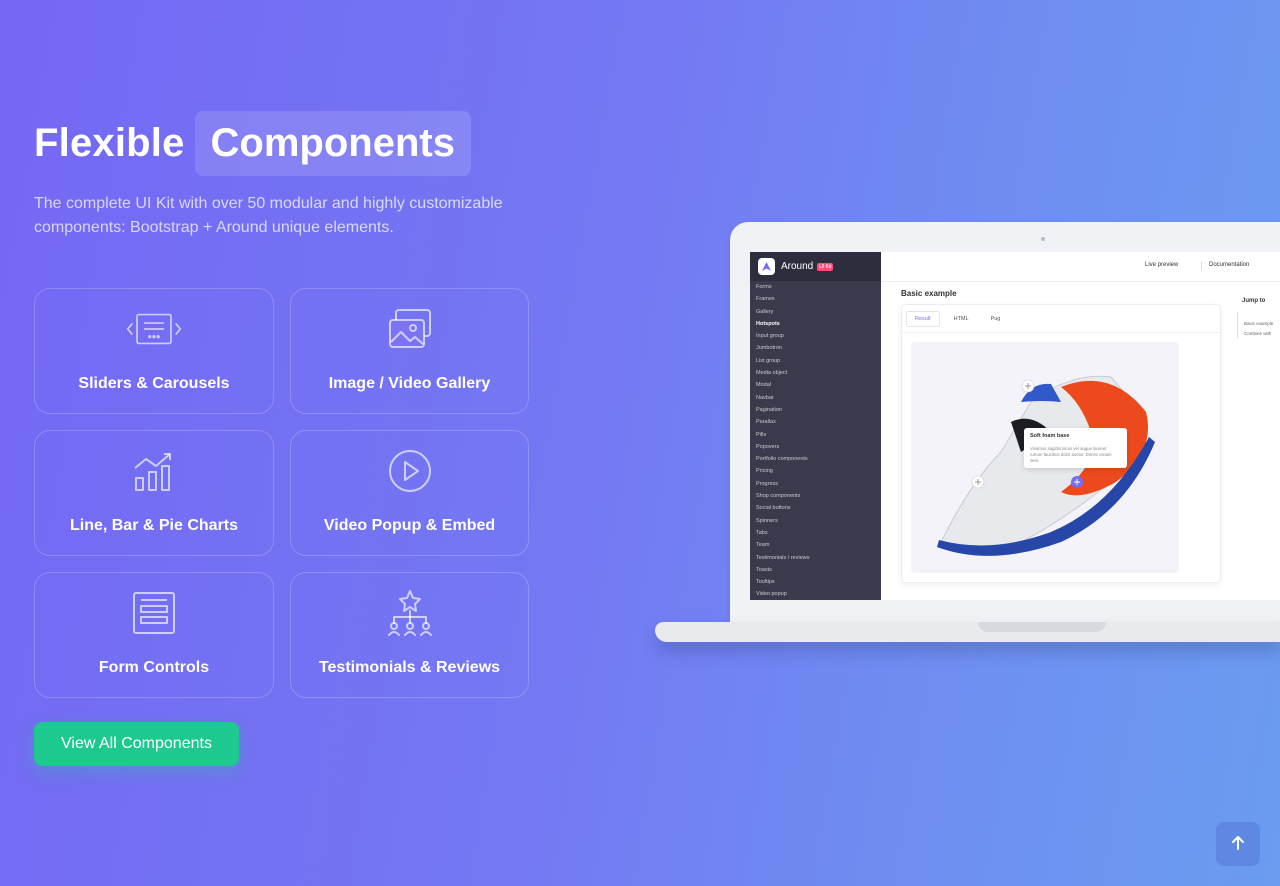 This screenshot has width=1280, height=886. I want to click on feature-card-testimonials: Testimonials & Reviews, so click(409, 635).